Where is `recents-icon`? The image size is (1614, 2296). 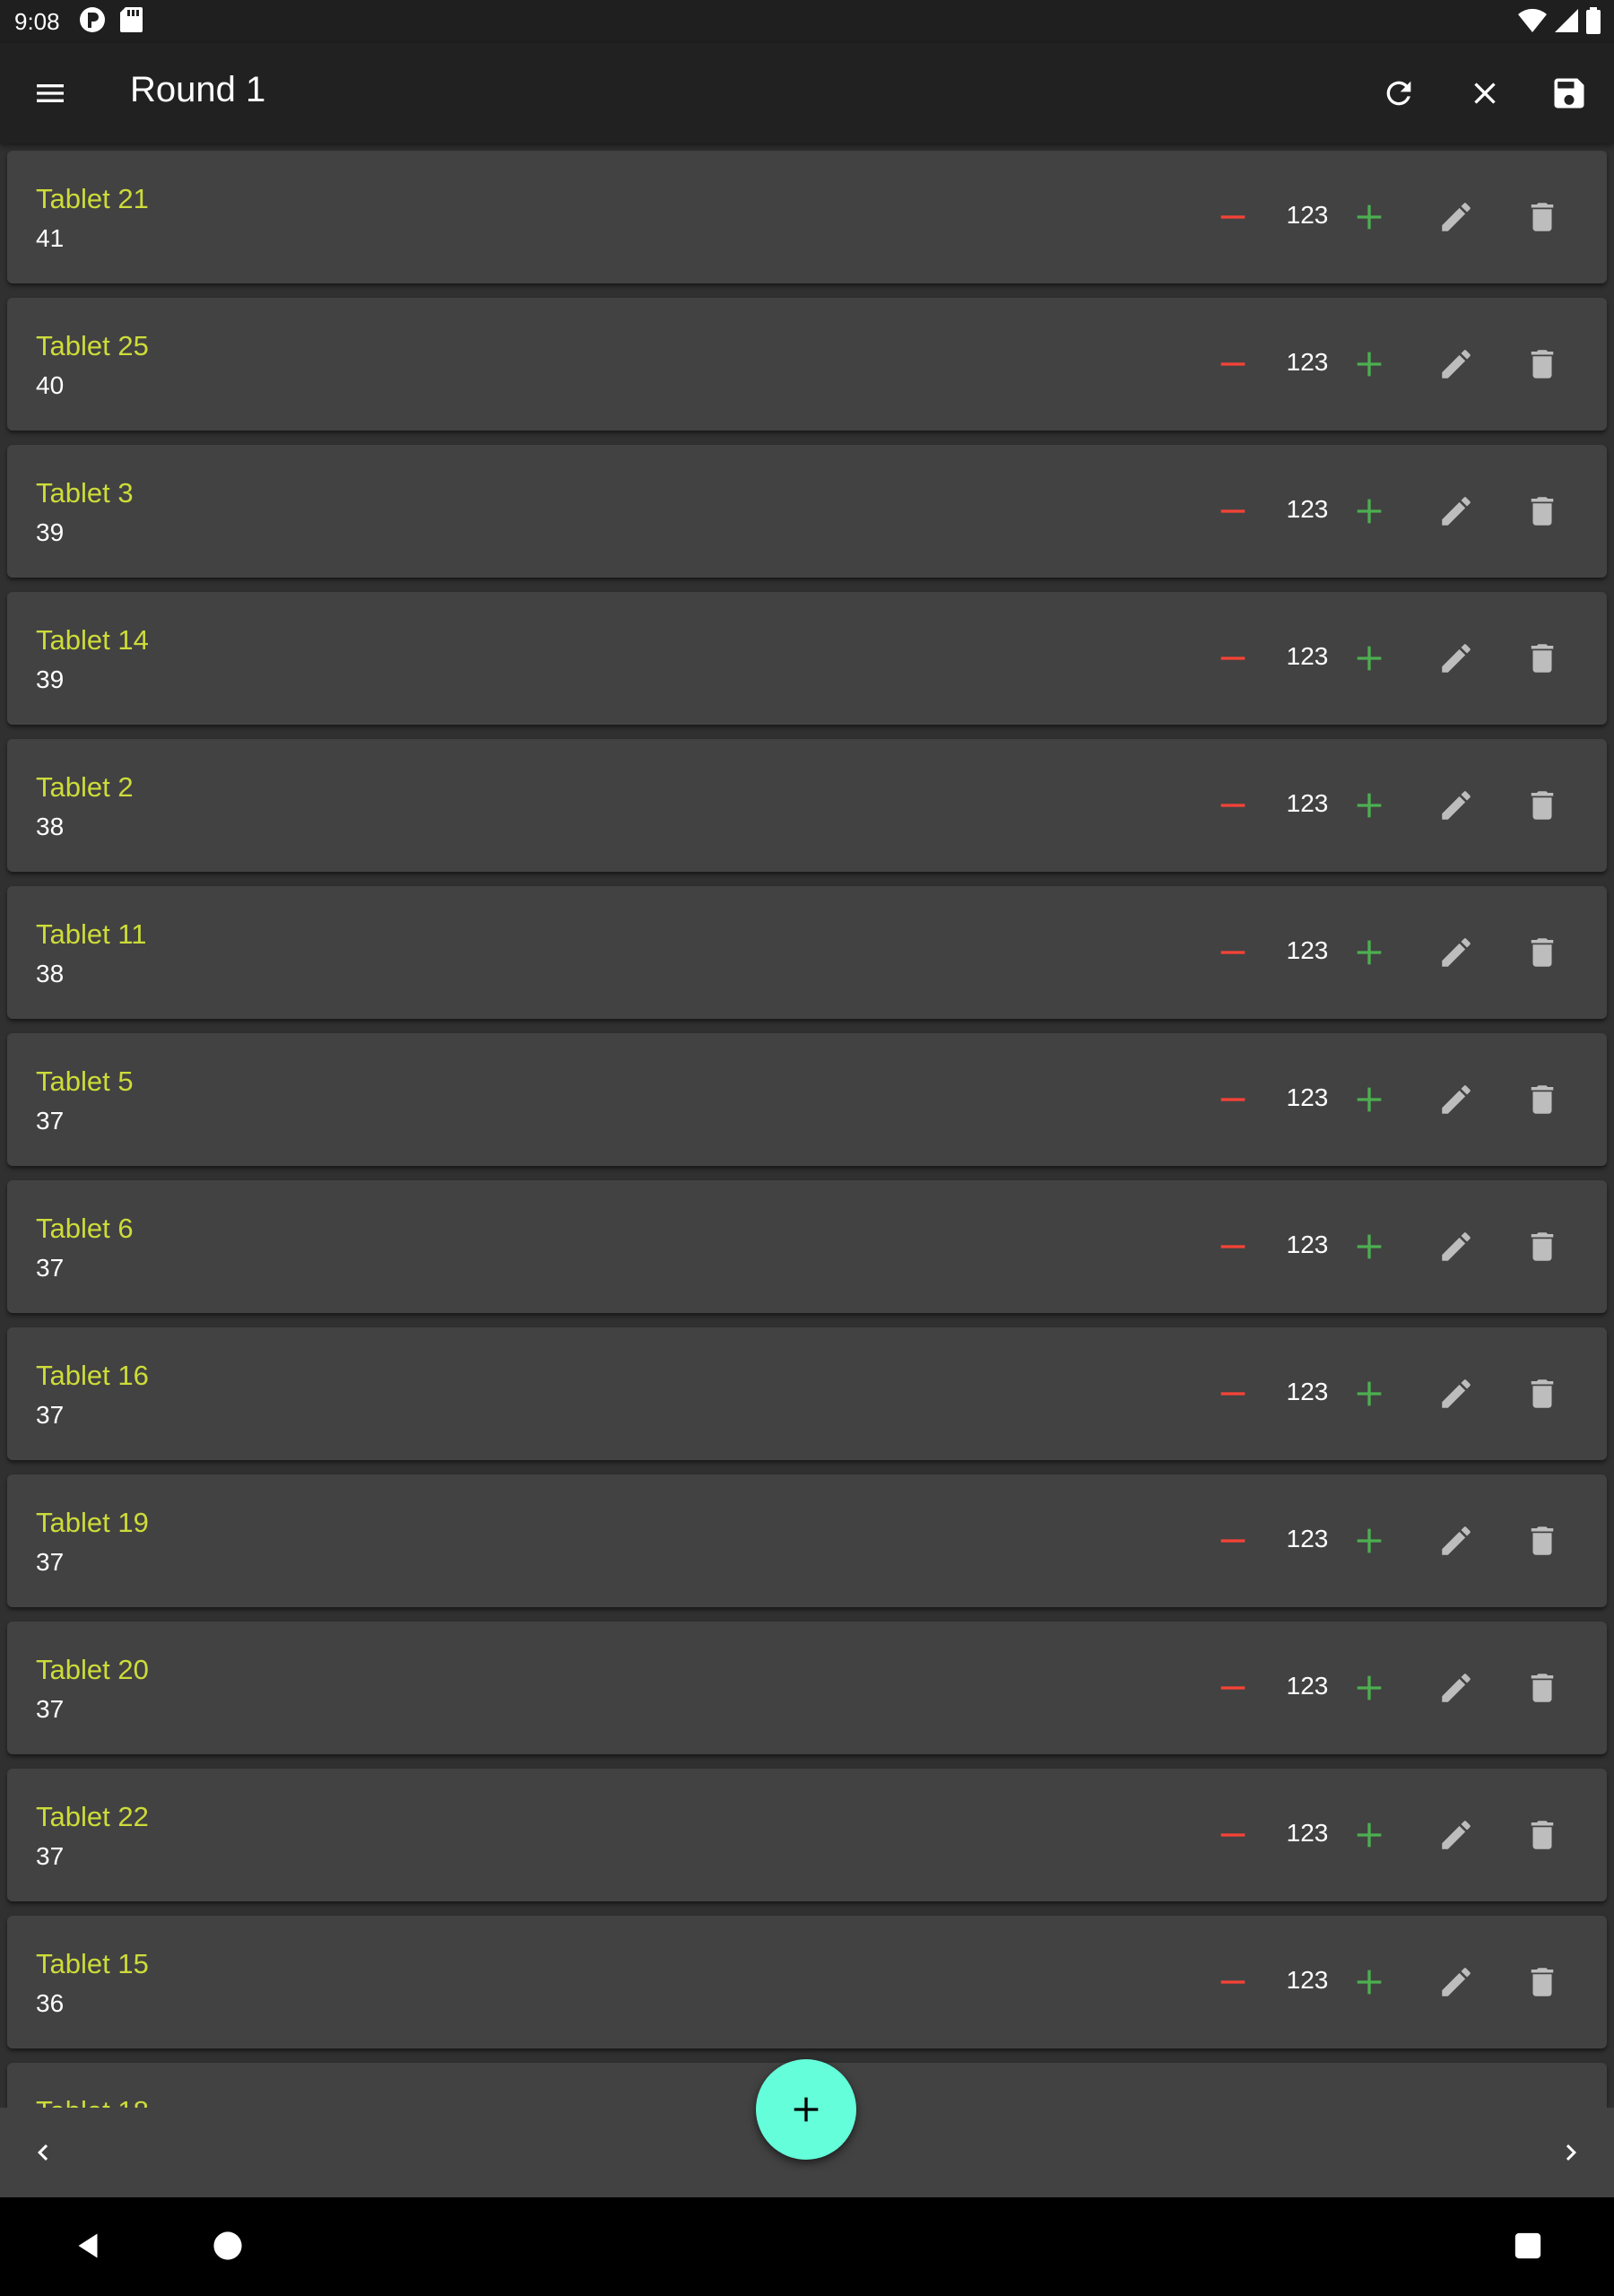 recents-icon is located at coordinates (1527, 2245).